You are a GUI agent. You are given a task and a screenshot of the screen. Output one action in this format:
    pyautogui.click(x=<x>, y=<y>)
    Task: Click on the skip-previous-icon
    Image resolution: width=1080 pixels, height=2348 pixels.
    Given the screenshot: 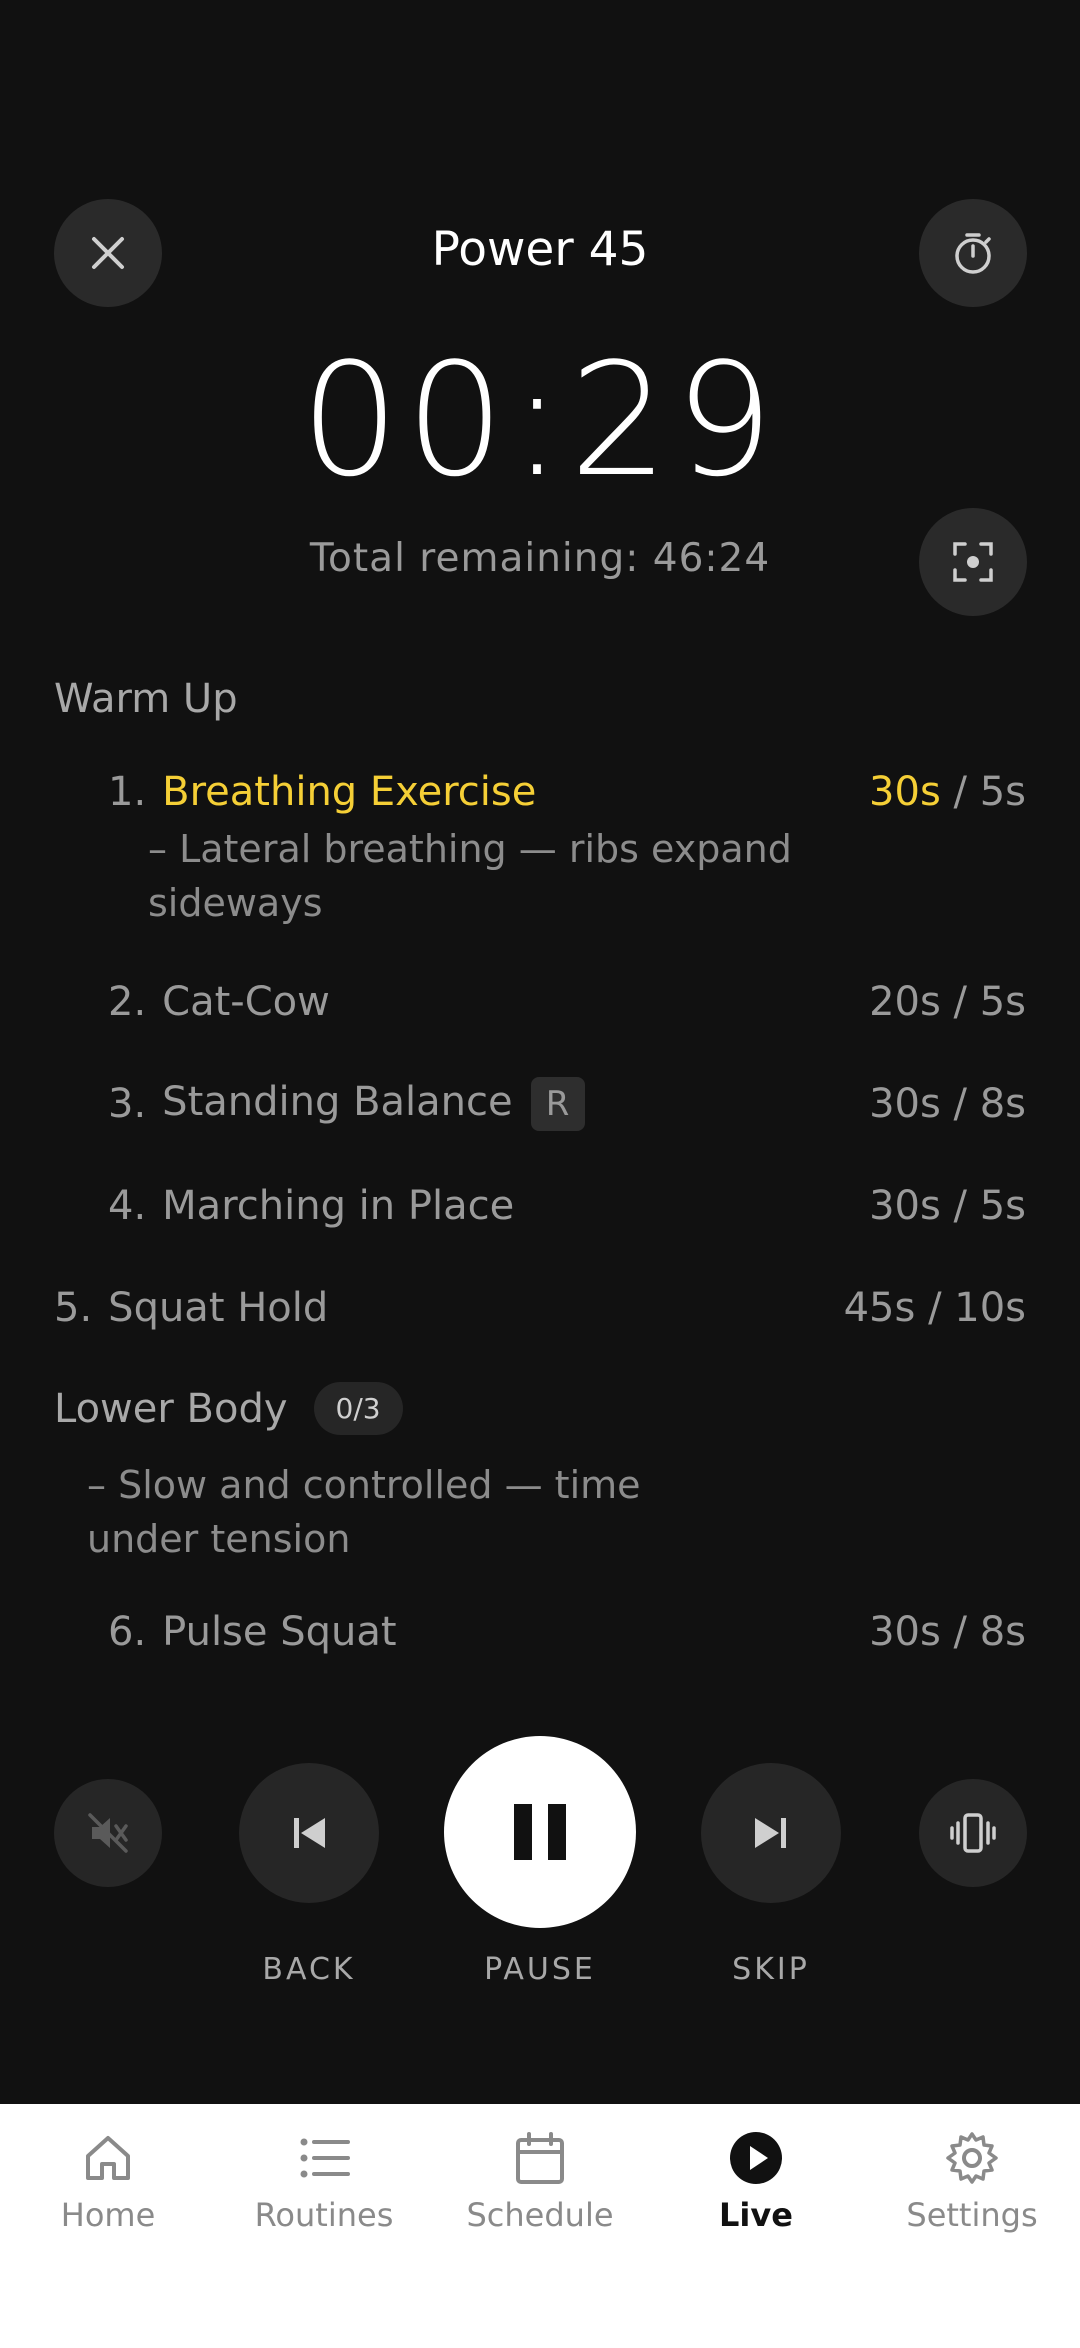 What is the action you would take?
    pyautogui.click(x=309, y=1833)
    